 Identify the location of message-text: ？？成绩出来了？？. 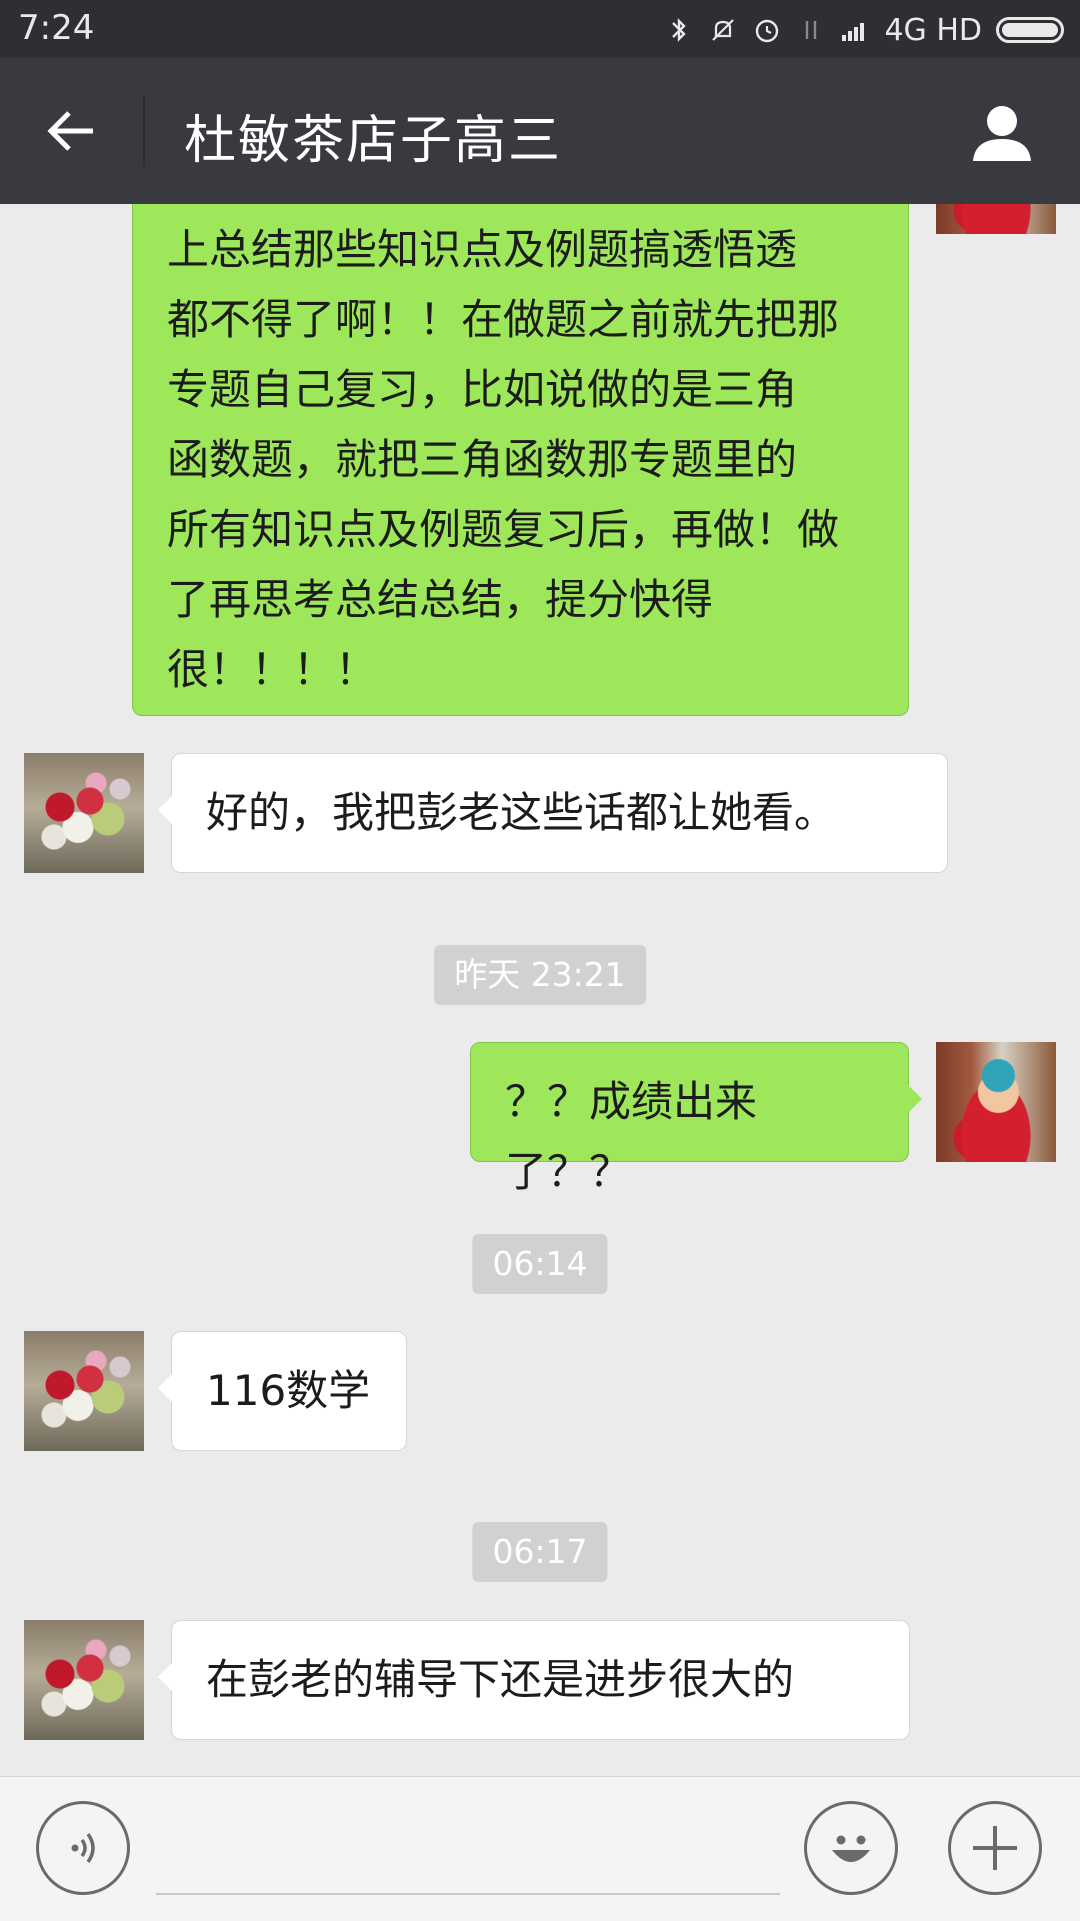
(631, 1136).